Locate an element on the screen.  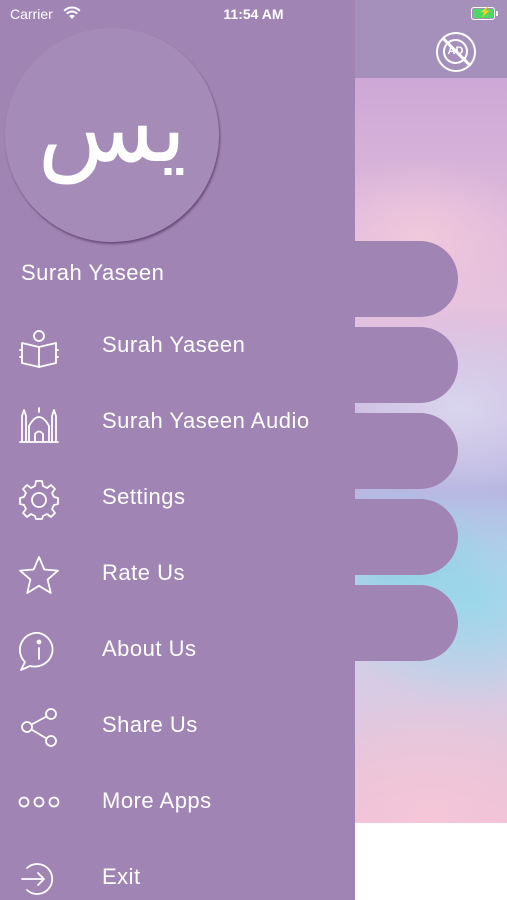
battery-icon: ⚡ is located at coordinates (484, 13).